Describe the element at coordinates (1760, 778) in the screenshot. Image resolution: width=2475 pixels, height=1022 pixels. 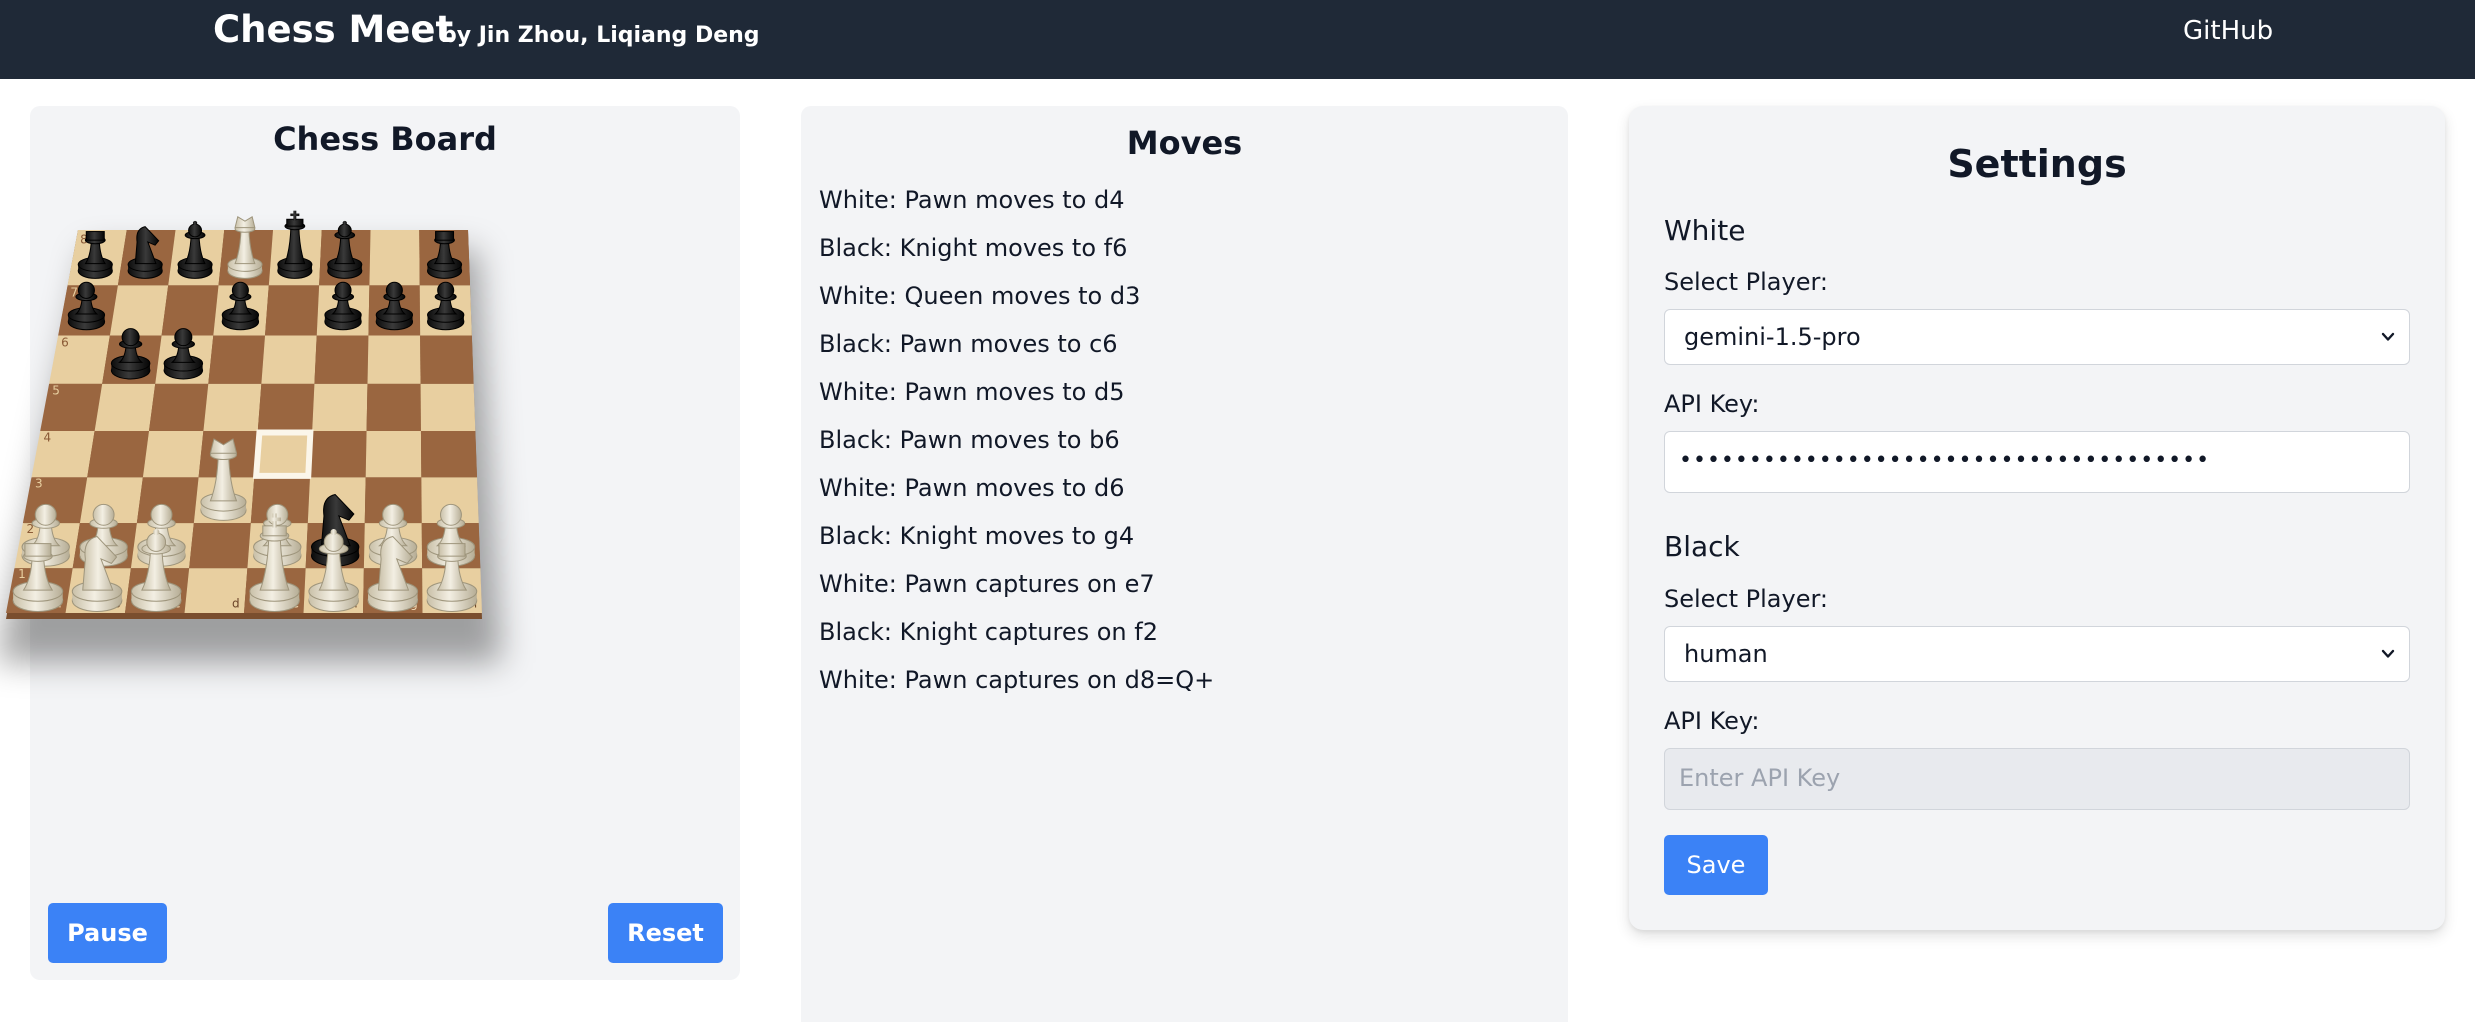
I see `black-api-key-placeholder: Enter API Key` at that location.